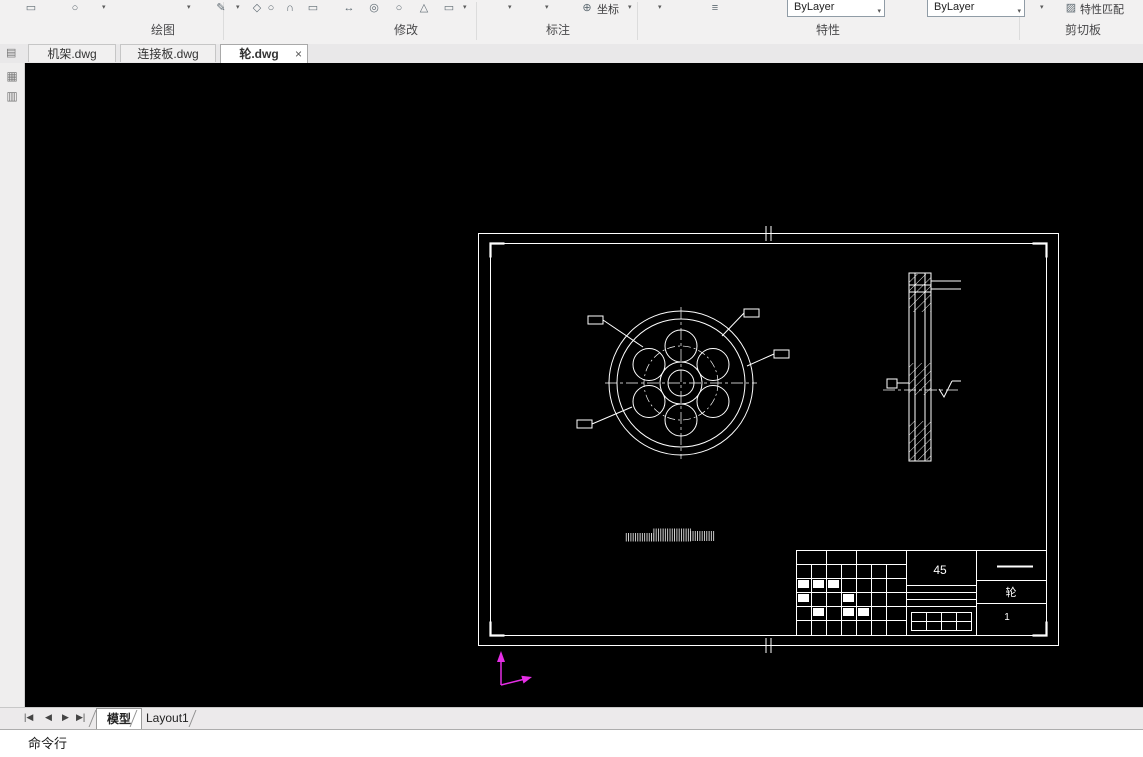 The image size is (1143, 757). What do you see at coordinates (449, 8) in the screenshot?
I see `dim-tool-icon: ▭` at bounding box center [449, 8].